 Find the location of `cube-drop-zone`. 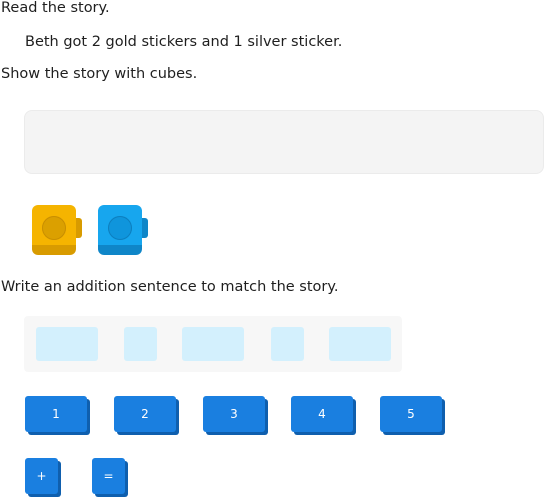

cube-drop-zone is located at coordinates (284, 142).